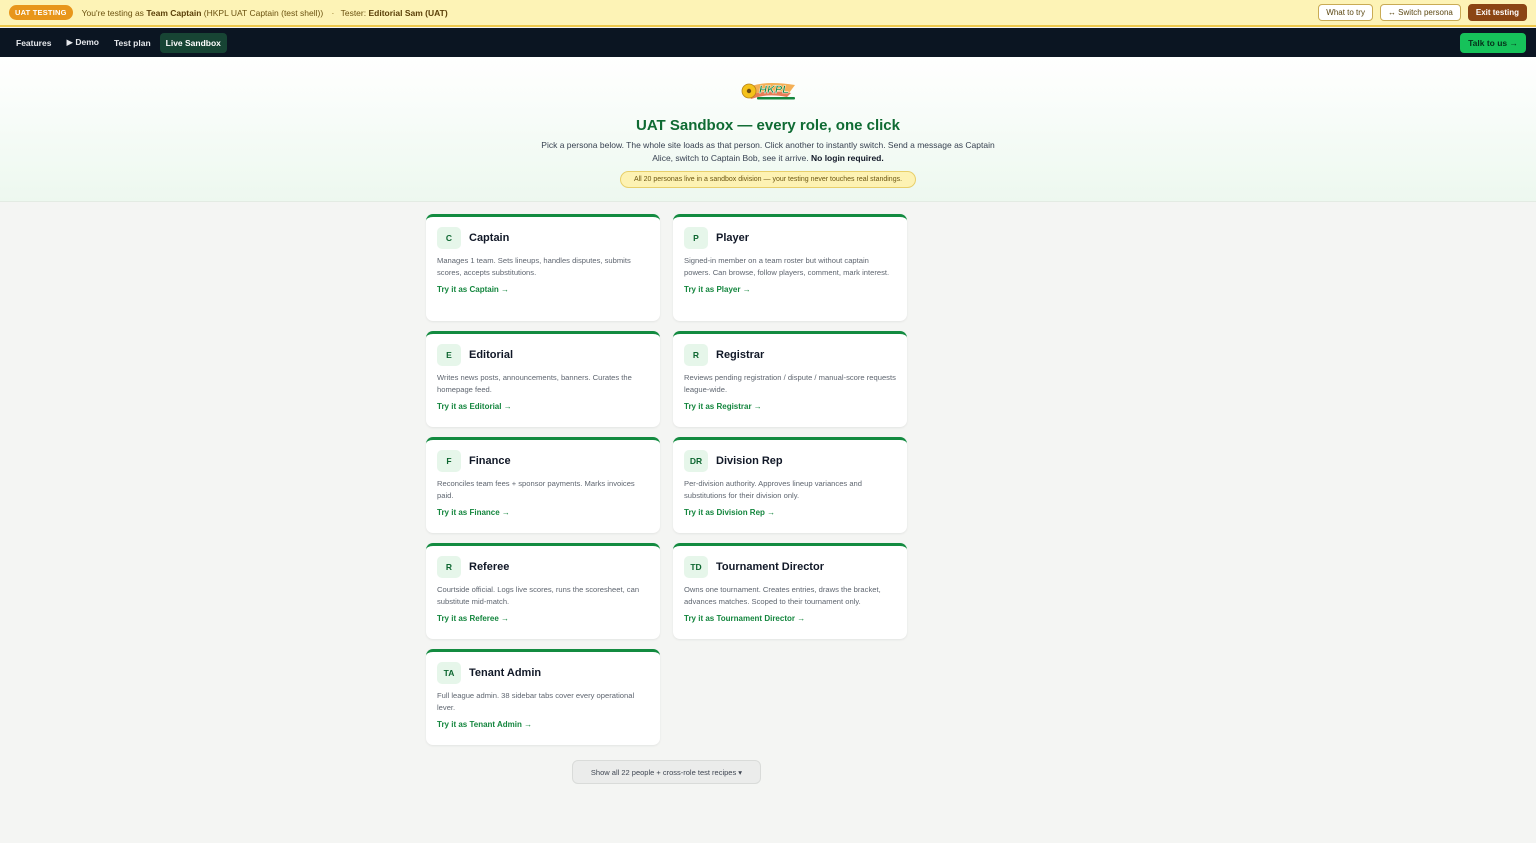 Image resolution: width=1536 pixels, height=843 pixels. Describe the element at coordinates (174, 12) in the screenshot. I see `uat-persona: Team Captain` at that location.